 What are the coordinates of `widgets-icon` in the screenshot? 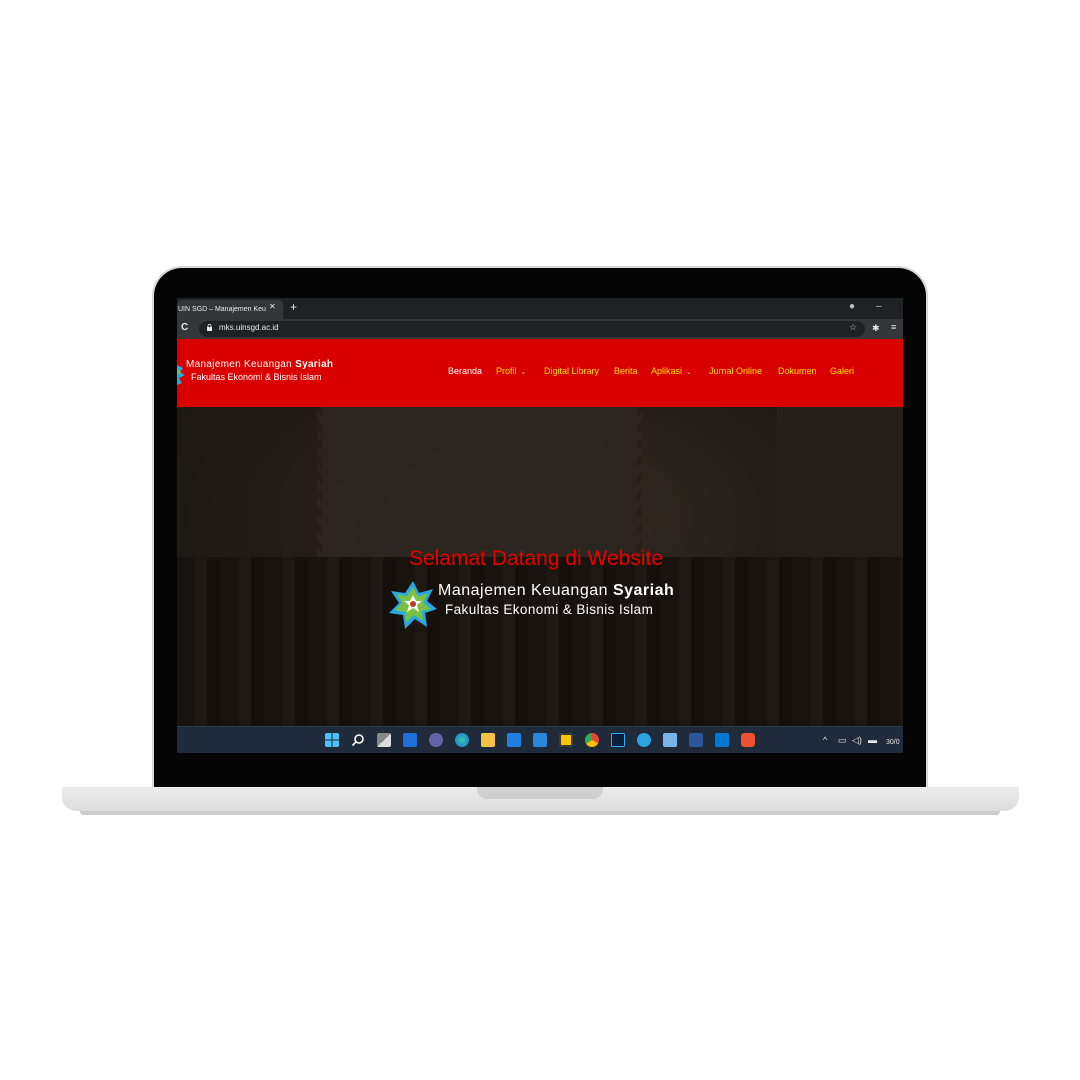 It's located at (410, 740).